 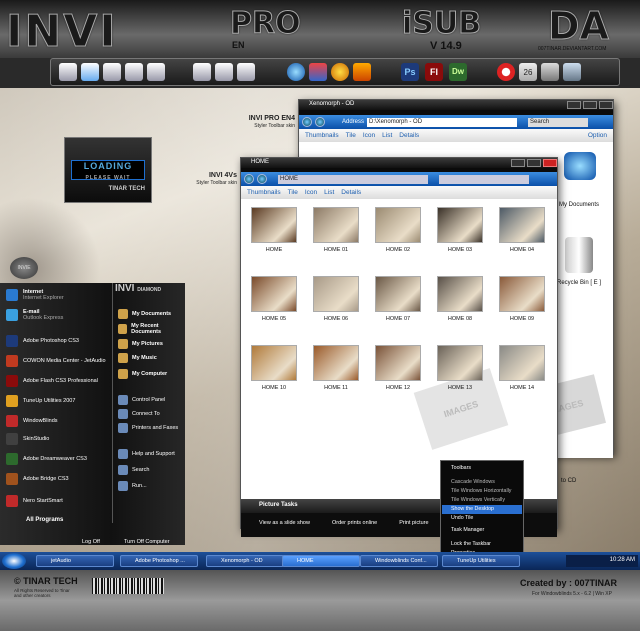 I want to click on thumbnail-item: HOME 12, so click(x=398, y=368).